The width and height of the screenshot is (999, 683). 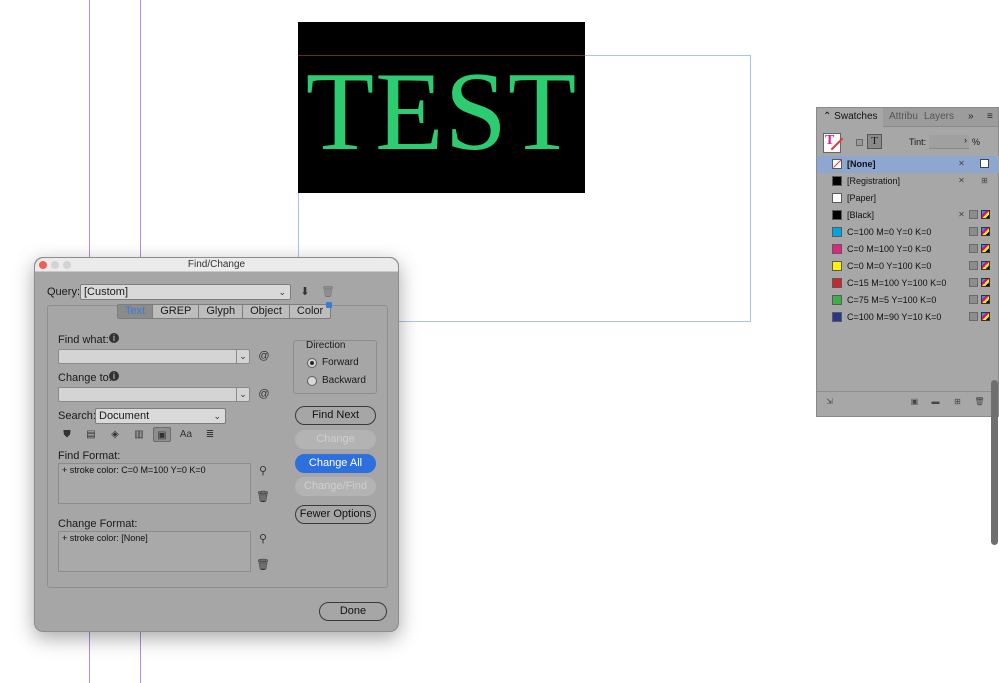 What do you see at coordinates (186, 434) in the screenshot?
I see `case-sensitive-icon: Aa` at bounding box center [186, 434].